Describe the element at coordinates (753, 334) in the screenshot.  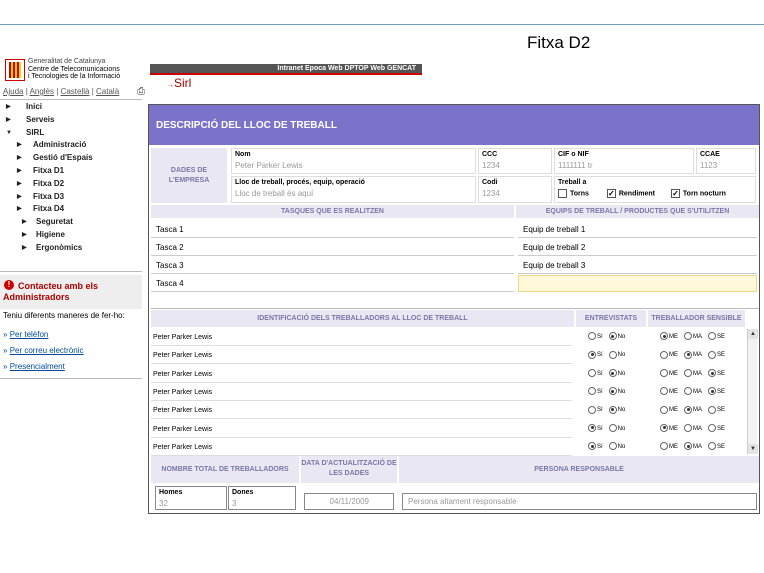
I see `scroll-up-icon: ▲` at that location.